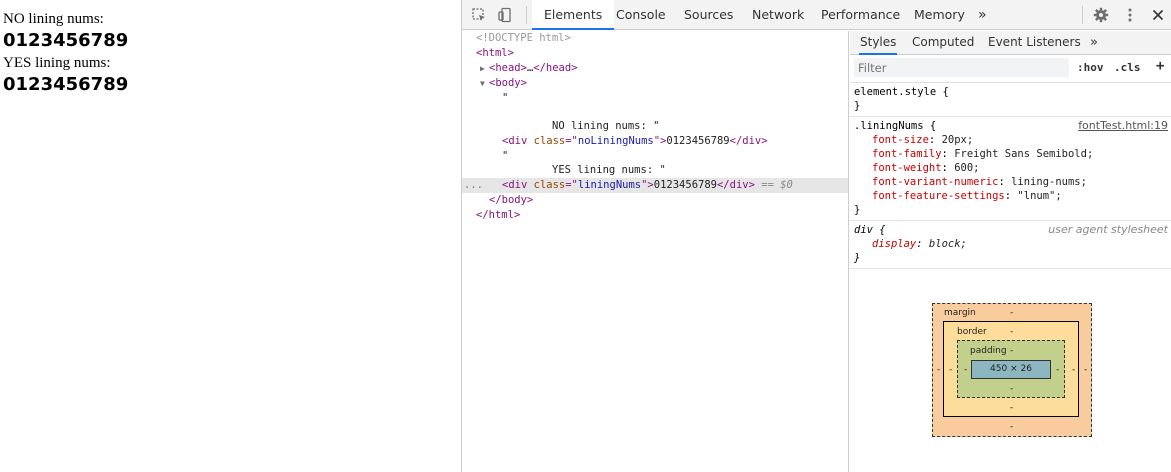  I want to click on selected-node-marker: == $0, so click(777, 185).